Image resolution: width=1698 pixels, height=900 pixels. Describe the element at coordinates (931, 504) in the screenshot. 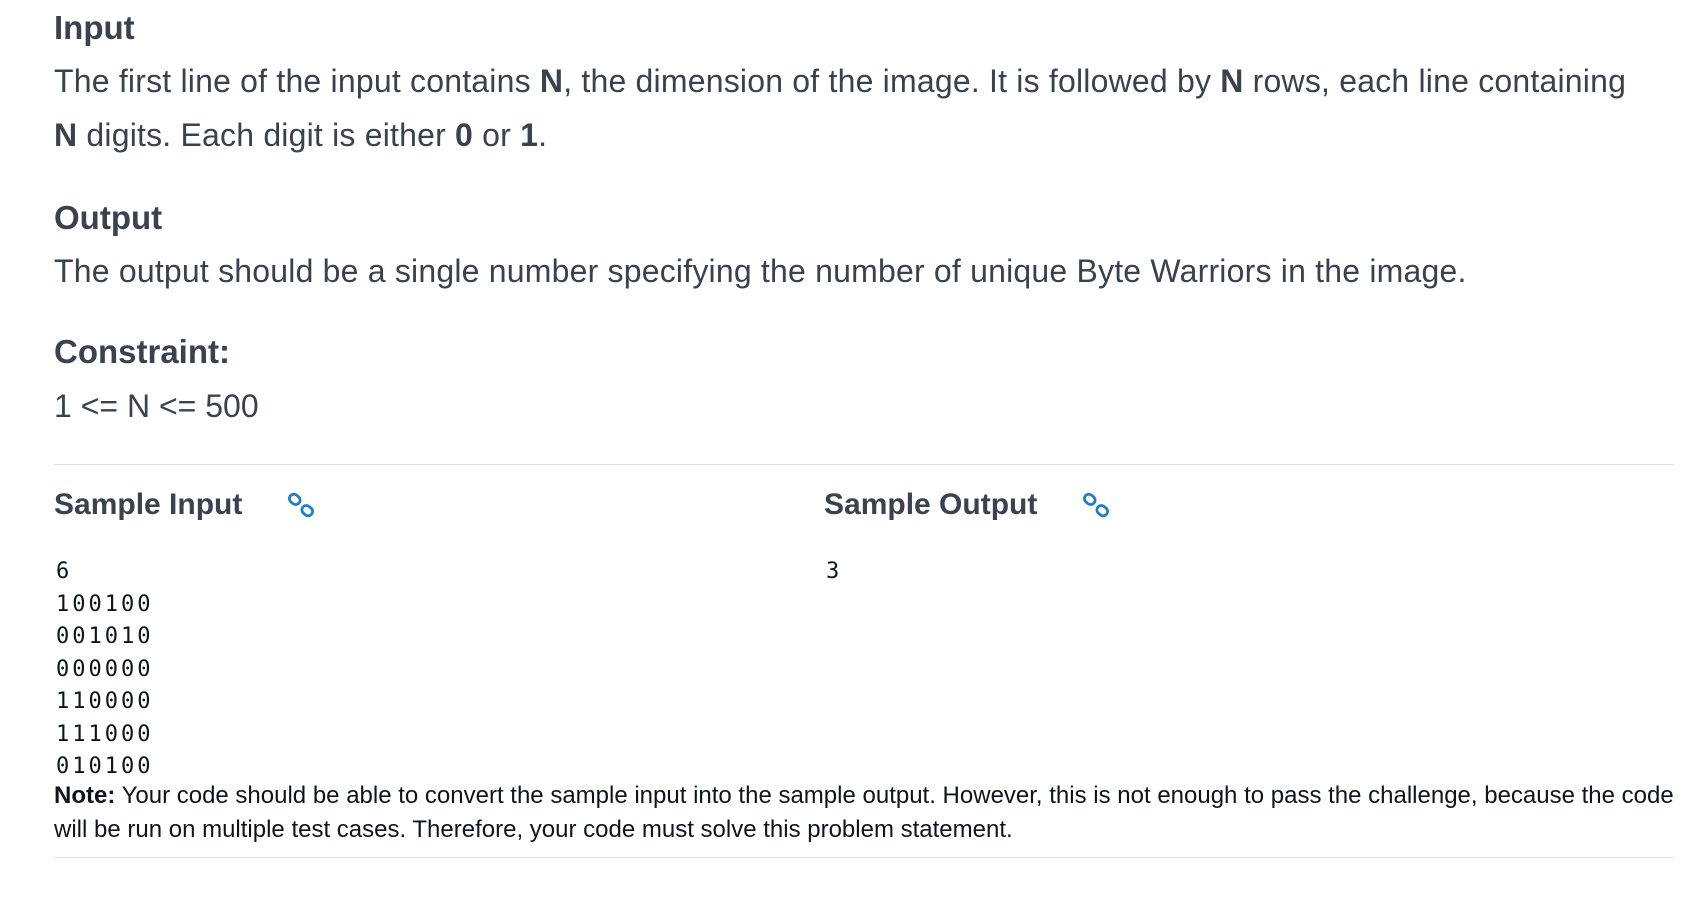

I see `sample-output-title: Sample Output` at that location.